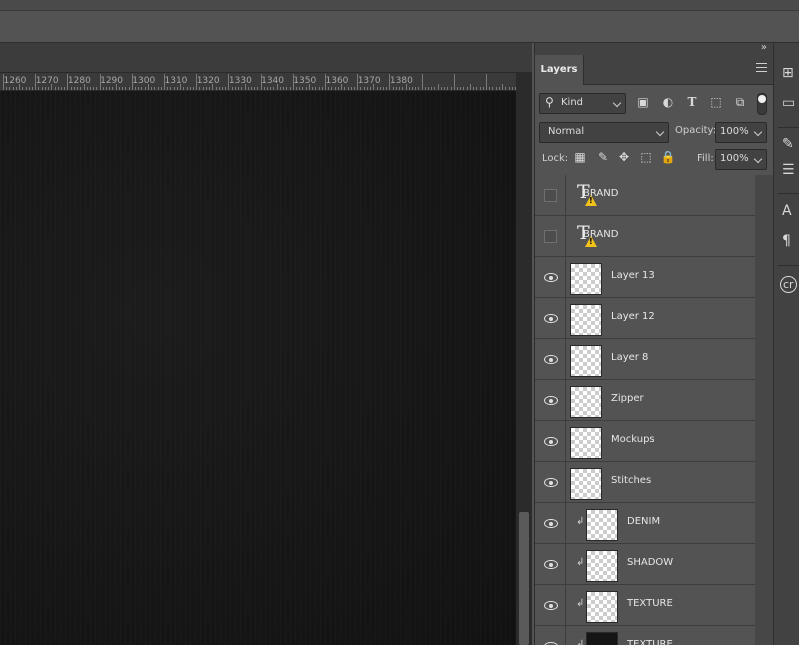  Describe the element at coordinates (692, 102) in the screenshot. I see `type-filter-icon: T` at that location.